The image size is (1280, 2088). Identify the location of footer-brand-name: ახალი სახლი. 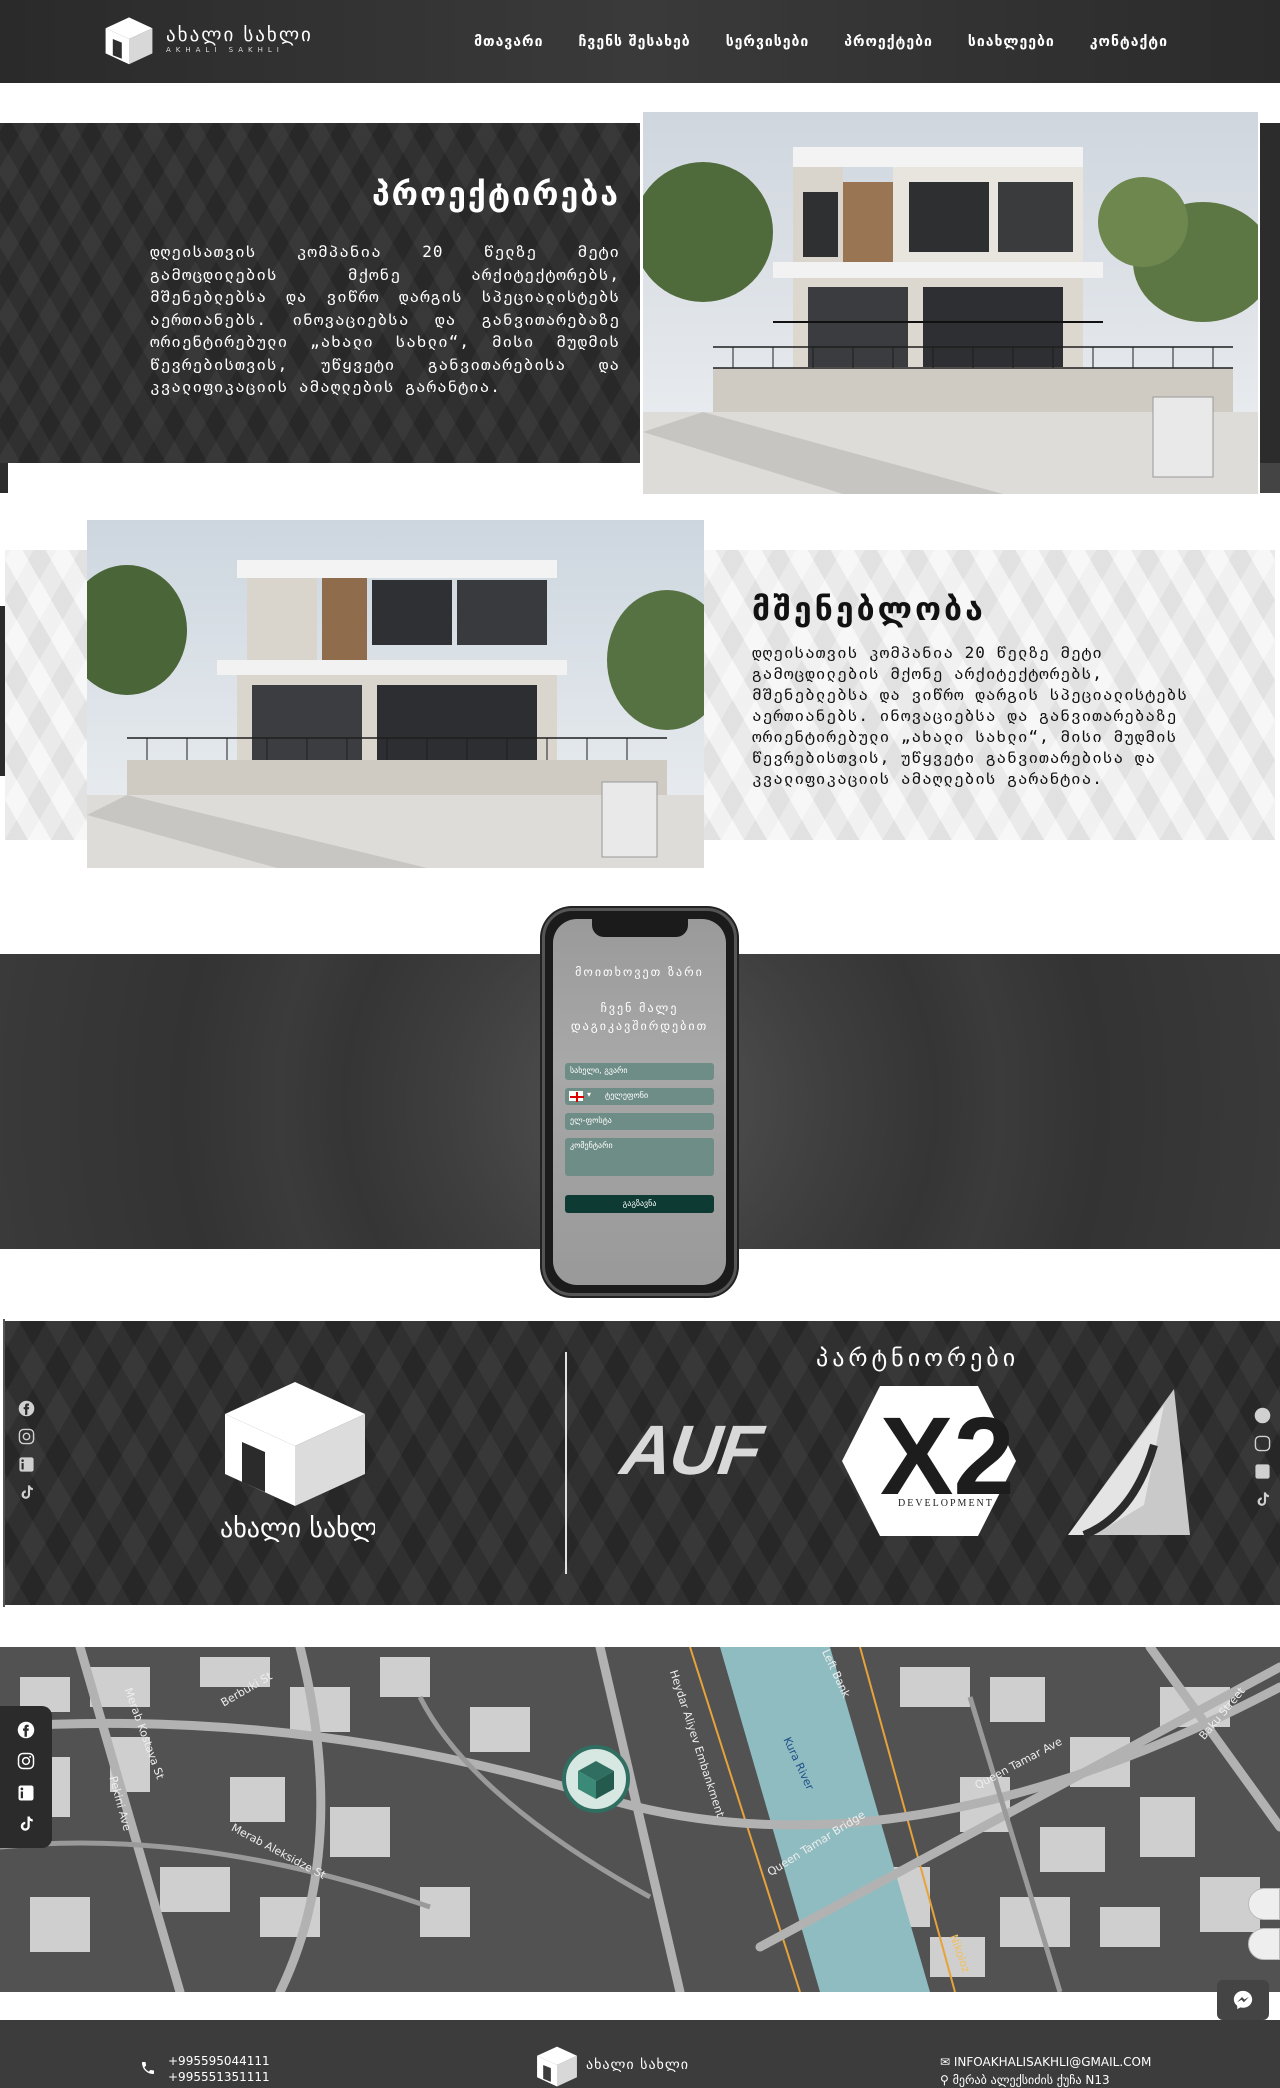
(638, 2065).